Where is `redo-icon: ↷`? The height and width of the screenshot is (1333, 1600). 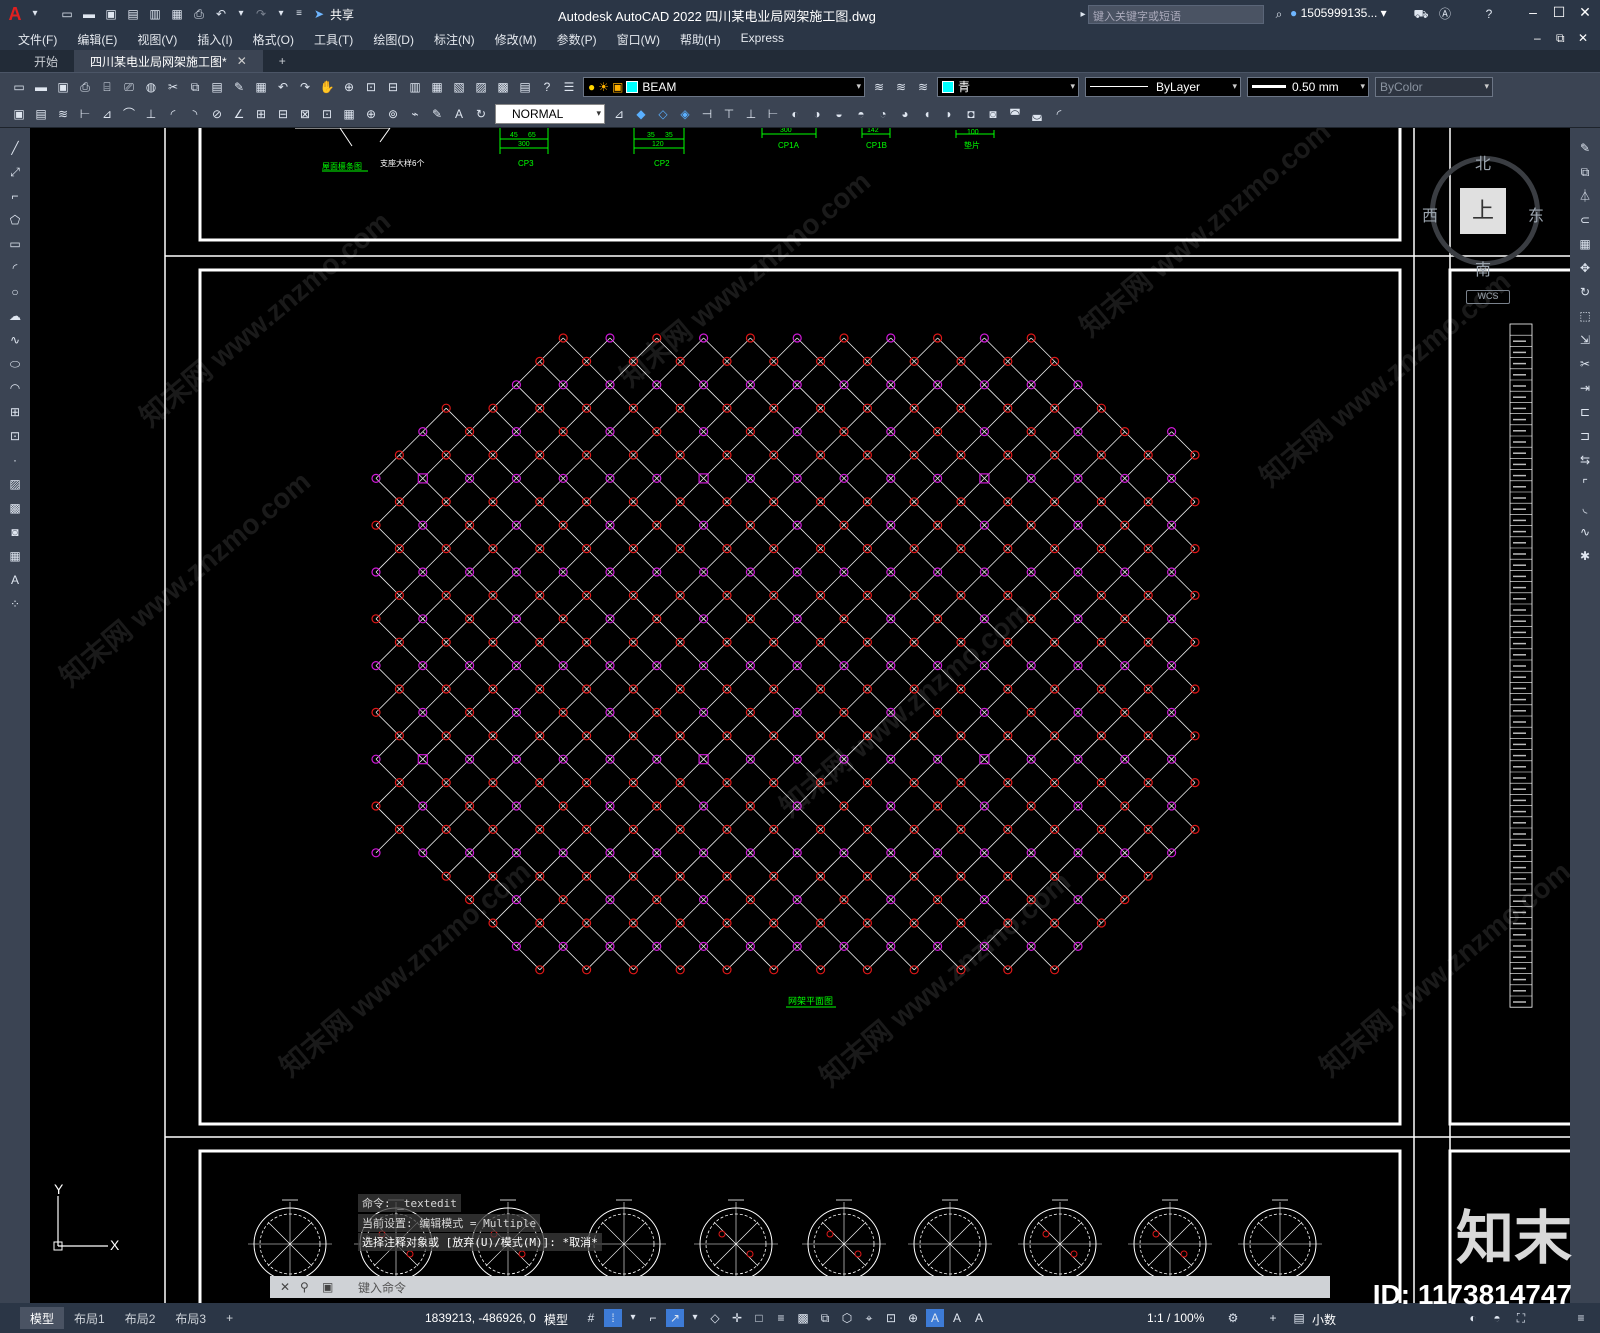 redo-icon: ↷ is located at coordinates (305, 87).